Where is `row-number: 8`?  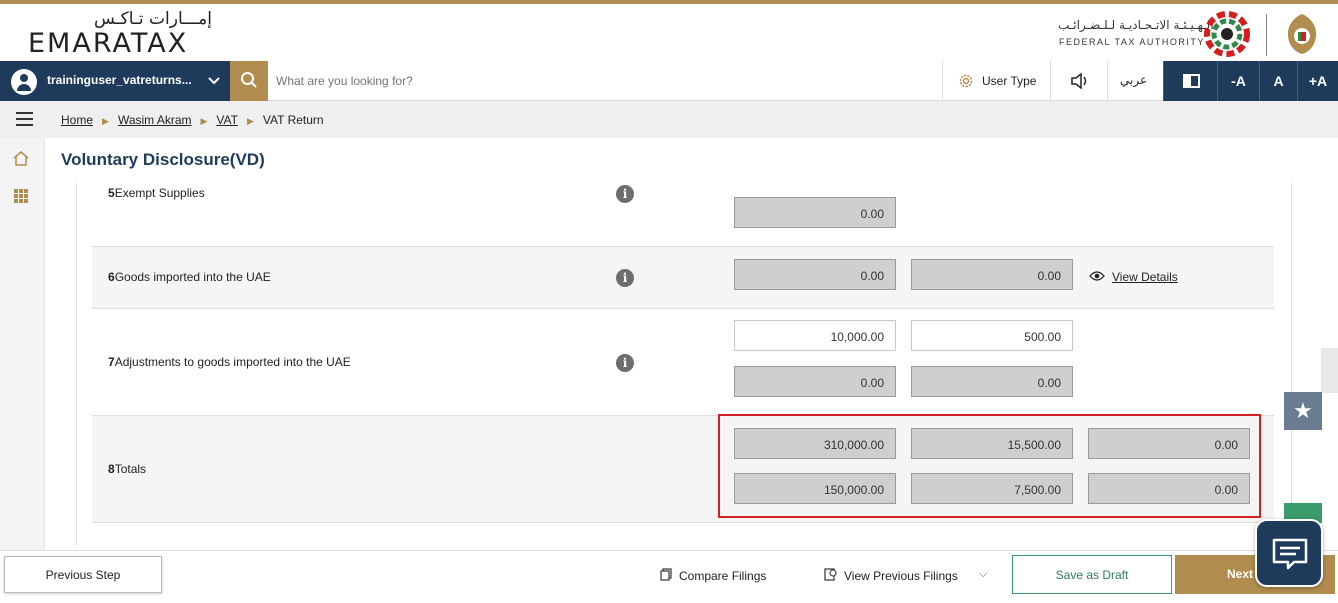 row-number: 8 is located at coordinates (111, 469).